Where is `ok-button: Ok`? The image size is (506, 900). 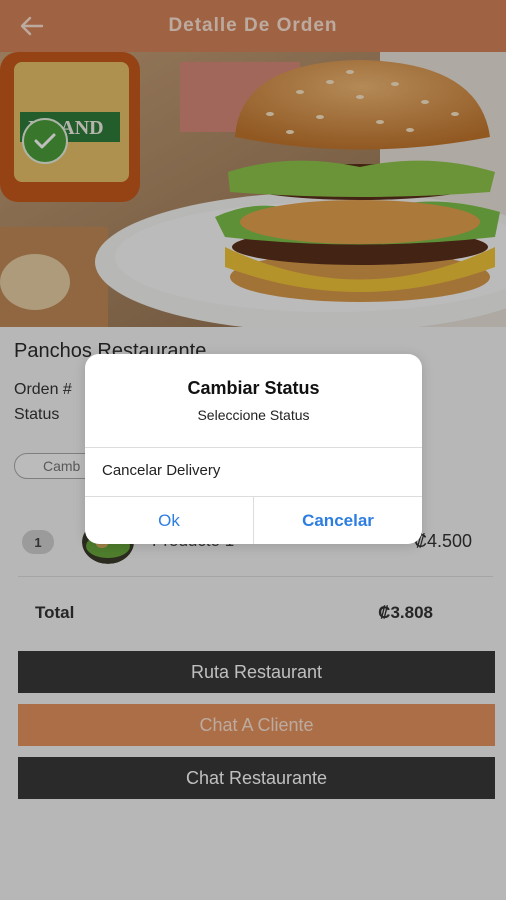 ok-button: Ok is located at coordinates (169, 520).